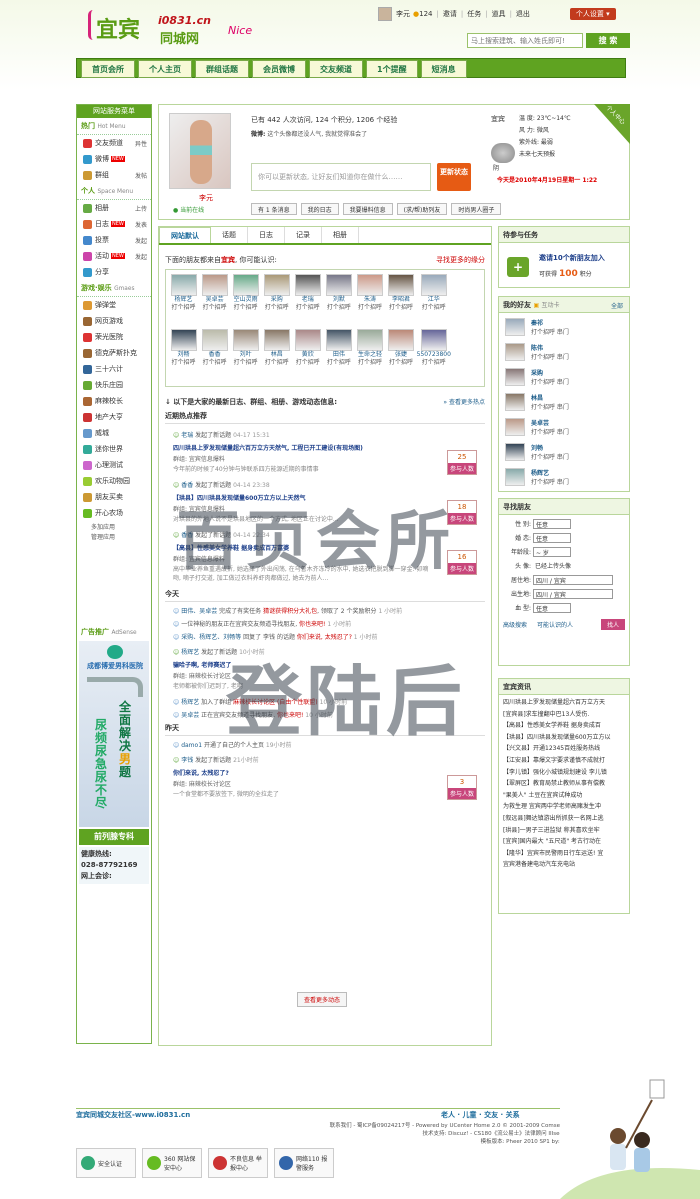  What do you see at coordinates (114, 369) in the screenshot?
I see `game-item: 三十六计` at bounding box center [114, 369].